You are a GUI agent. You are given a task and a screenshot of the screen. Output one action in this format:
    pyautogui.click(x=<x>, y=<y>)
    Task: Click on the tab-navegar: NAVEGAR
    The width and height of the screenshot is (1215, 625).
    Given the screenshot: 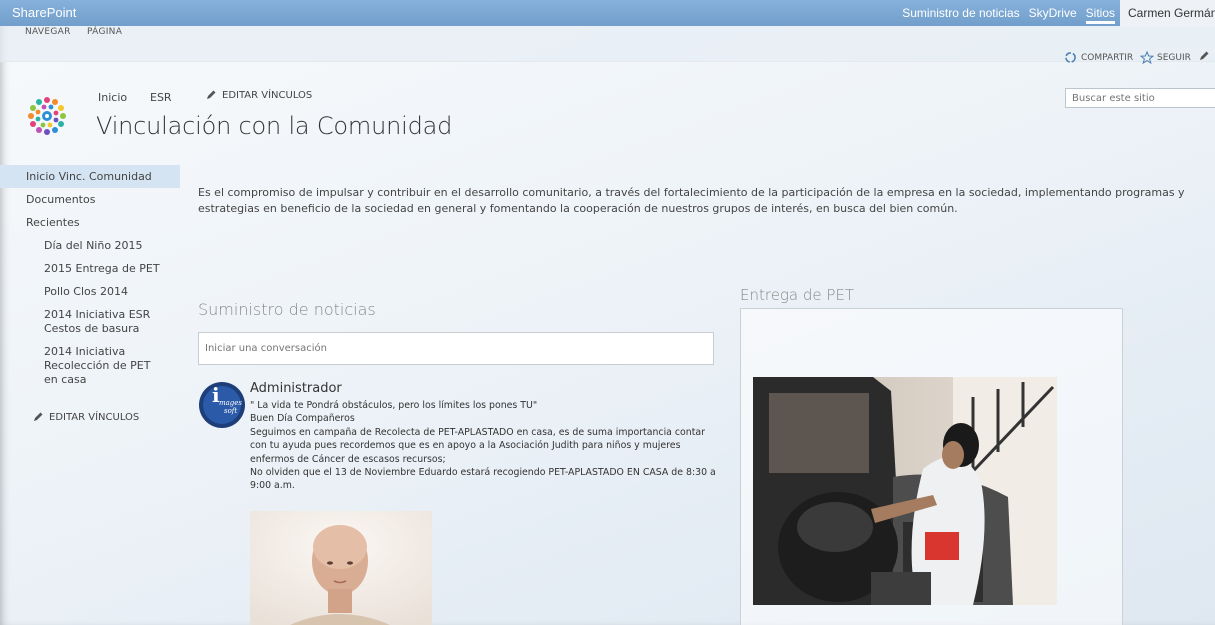 What is the action you would take?
    pyautogui.click(x=48, y=32)
    